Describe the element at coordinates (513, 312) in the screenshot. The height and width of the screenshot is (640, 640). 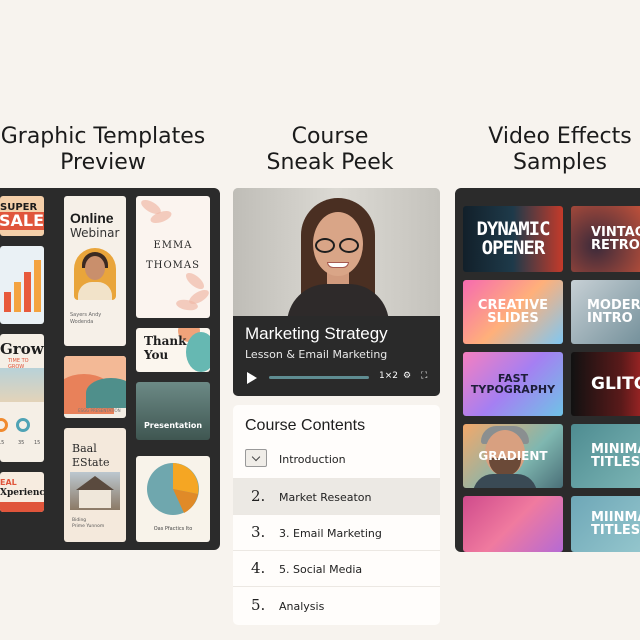
I see `effect-creative-slides: CREATIVE SLIDES` at that location.